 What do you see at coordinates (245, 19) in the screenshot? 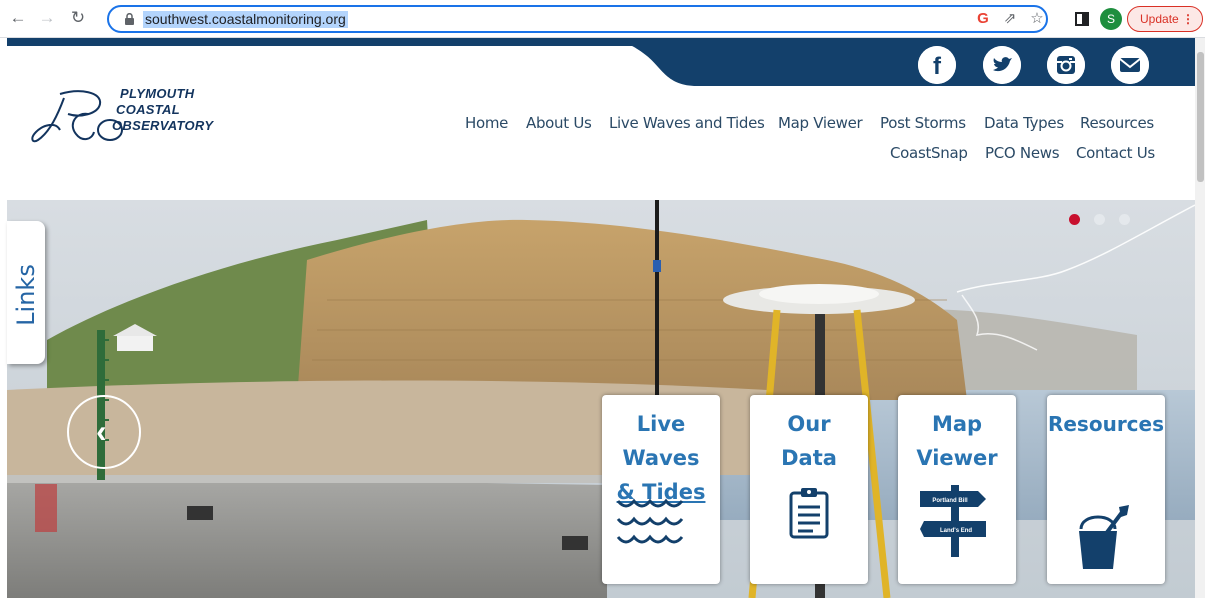
I see `url-text: southwest.coastalmonitoring.org` at bounding box center [245, 19].